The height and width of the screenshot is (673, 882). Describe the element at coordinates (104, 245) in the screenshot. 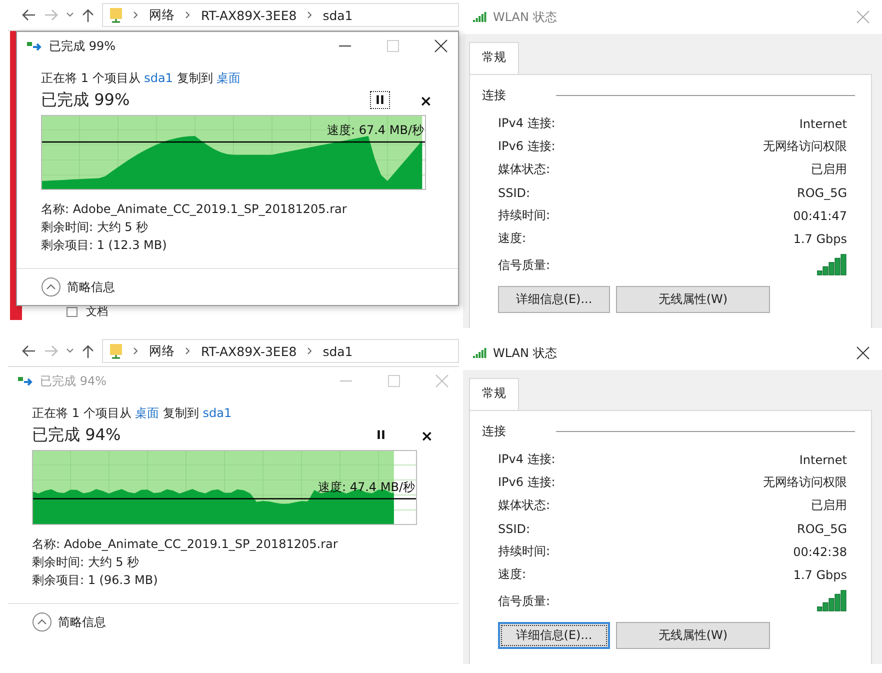

I see `items-remaining: 剩余项目: 1 (12.3 MB)` at that location.